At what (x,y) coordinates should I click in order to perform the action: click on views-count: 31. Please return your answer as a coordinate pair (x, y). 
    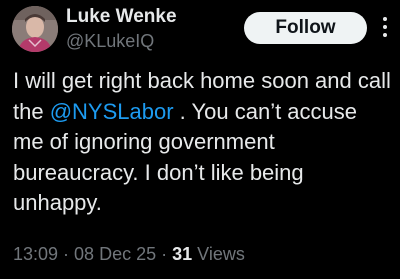
    Looking at the image, I should click on (182, 254).